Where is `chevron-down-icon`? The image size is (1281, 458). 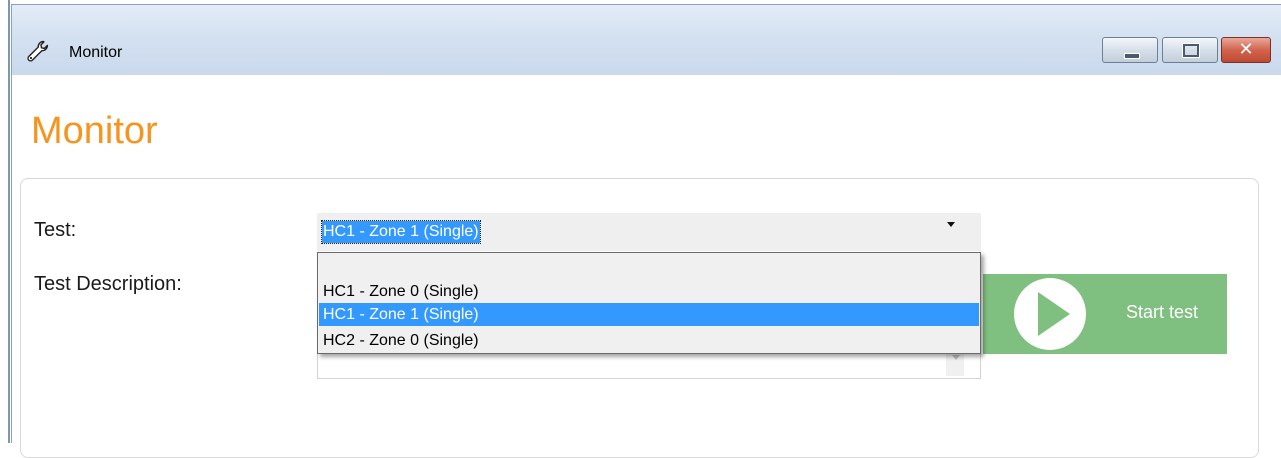 chevron-down-icon is located at coordinates (951, 224).